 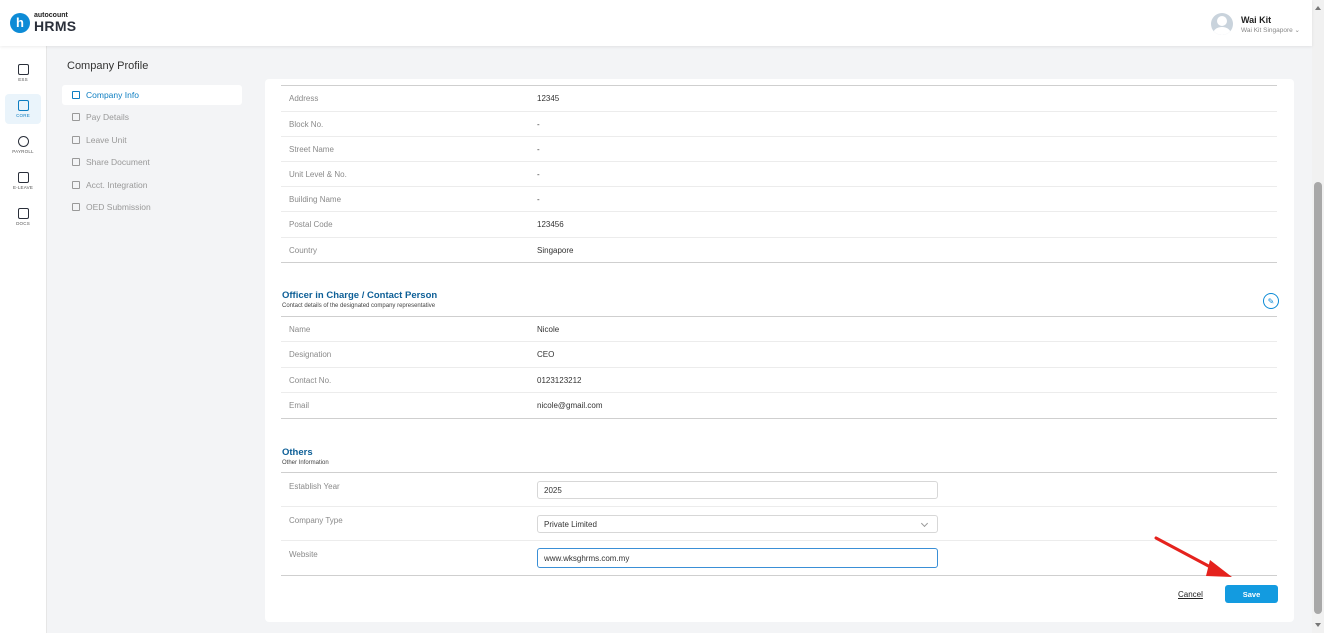 I want to click on ess-icon, so click(x=23, y=69).